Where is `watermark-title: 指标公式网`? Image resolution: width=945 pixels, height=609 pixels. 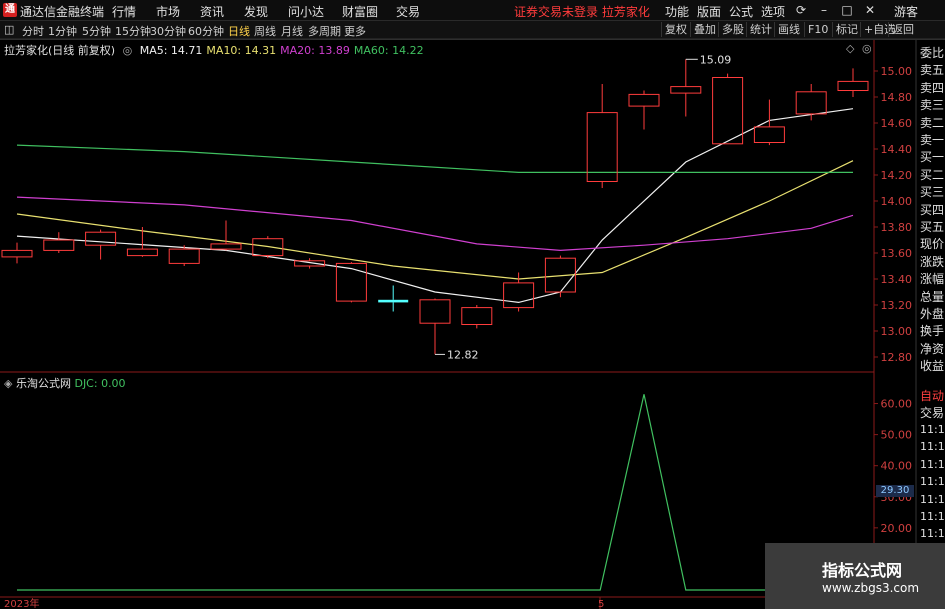
watermark-title: 指标公式网 is located at coordinates (862, 570).